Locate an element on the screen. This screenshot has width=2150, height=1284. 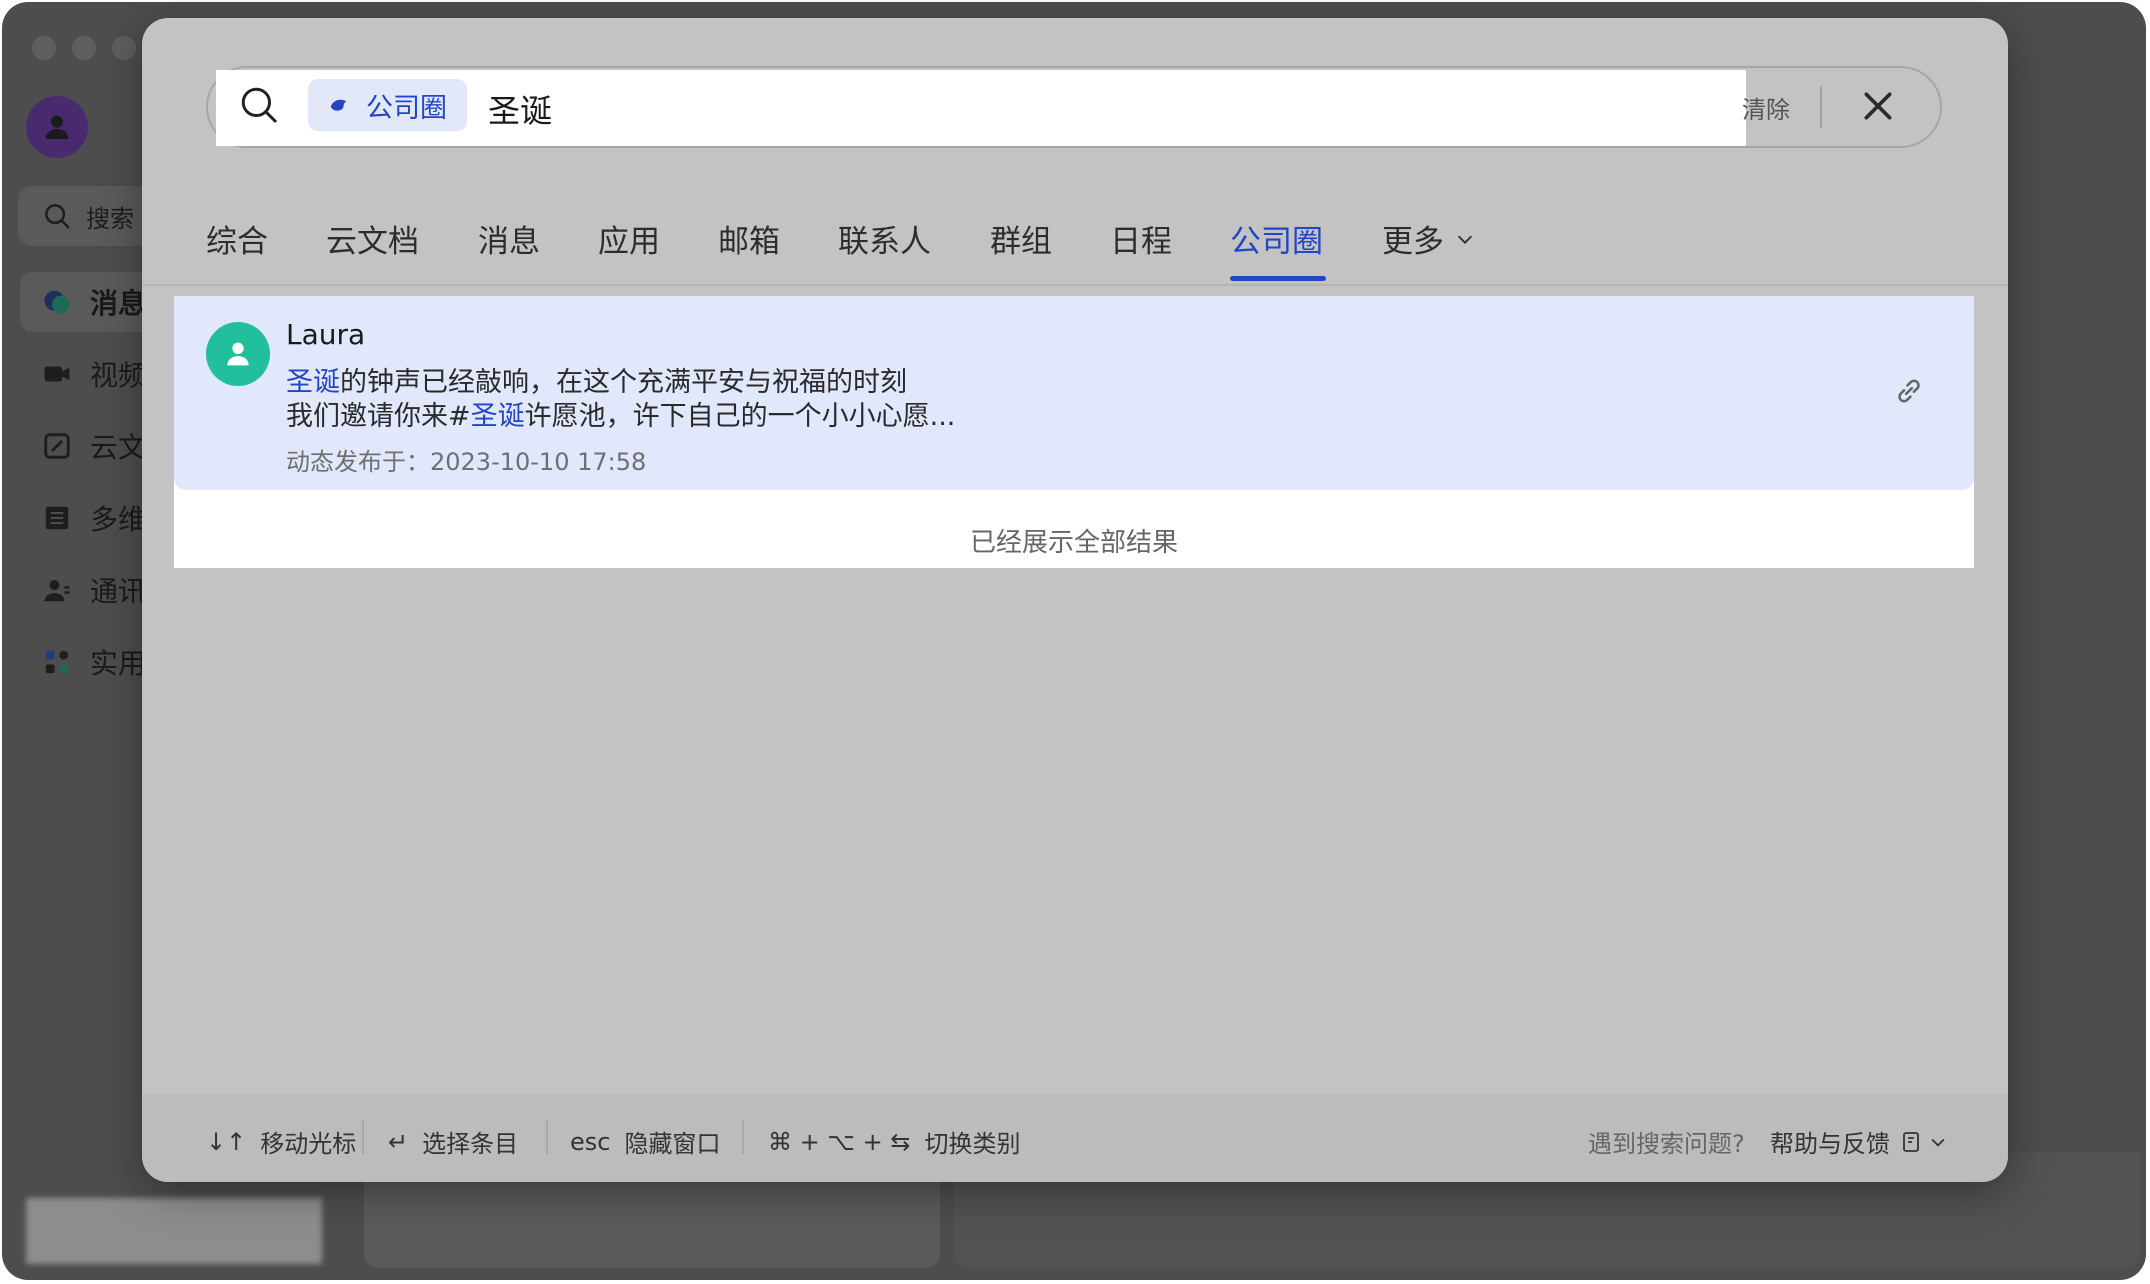
search-problem-text: 遇到搜索问题? is located at coordinates (1666, 1144).